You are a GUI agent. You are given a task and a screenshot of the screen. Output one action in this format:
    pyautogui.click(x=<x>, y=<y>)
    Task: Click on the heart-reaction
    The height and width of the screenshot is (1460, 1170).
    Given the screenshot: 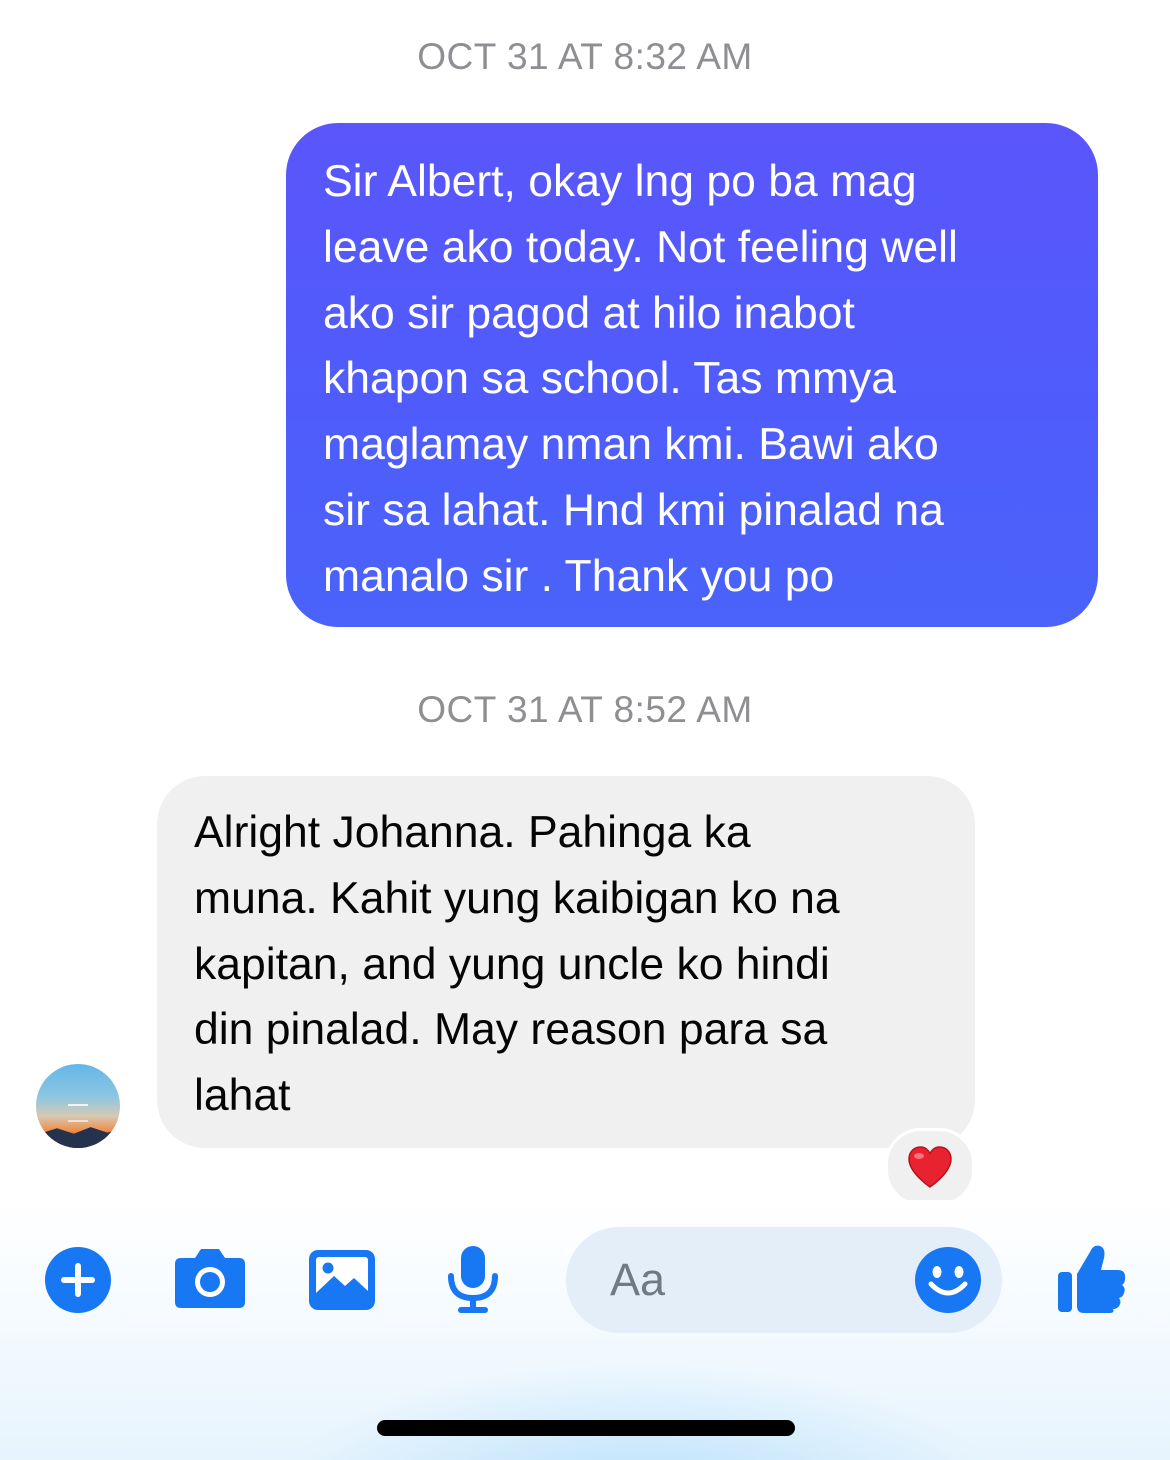 What is the action you would take?
    pyautogui.click(x=930, y=1167)
    